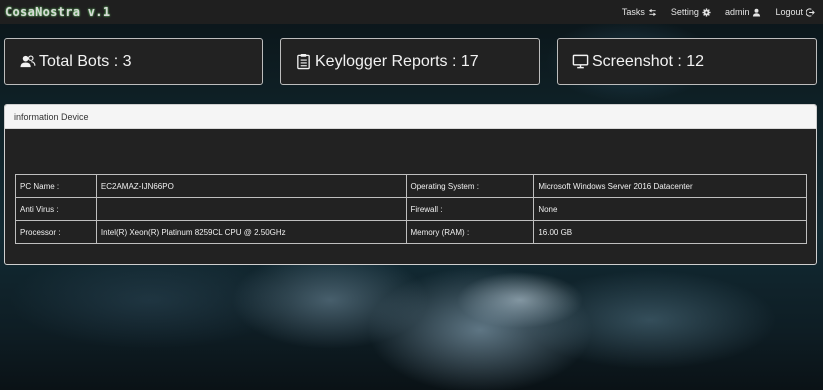 Image resolution: width=823 pixels, height=390 pixels. I want to click on firewall-label: Firewall :, so click(470, 209).